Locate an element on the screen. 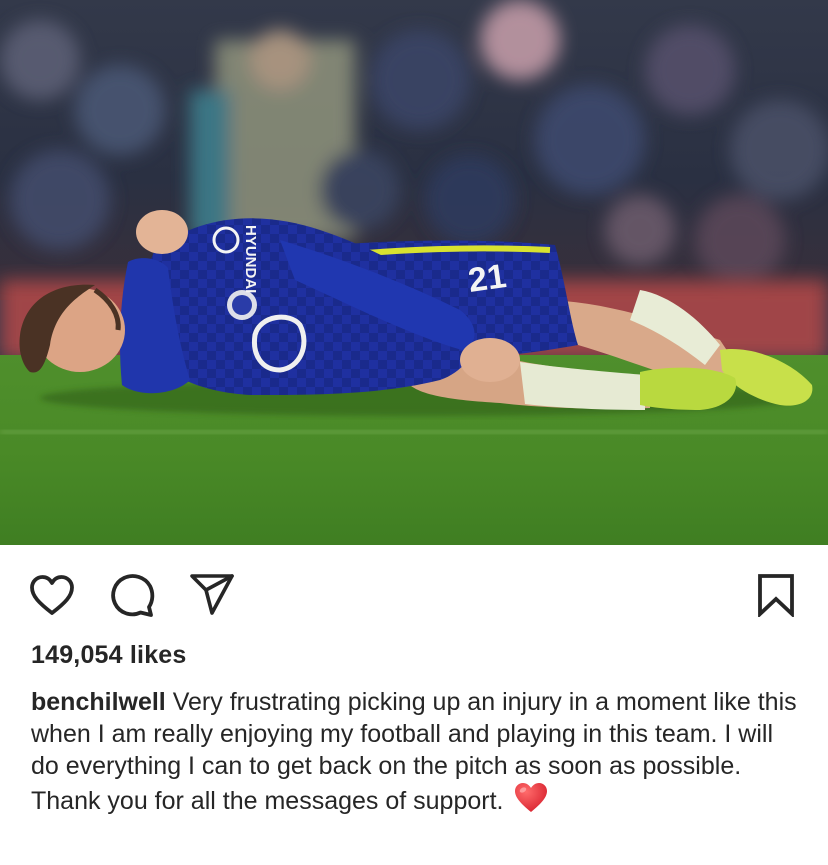  comment-button is located at coordinates (132, 595).